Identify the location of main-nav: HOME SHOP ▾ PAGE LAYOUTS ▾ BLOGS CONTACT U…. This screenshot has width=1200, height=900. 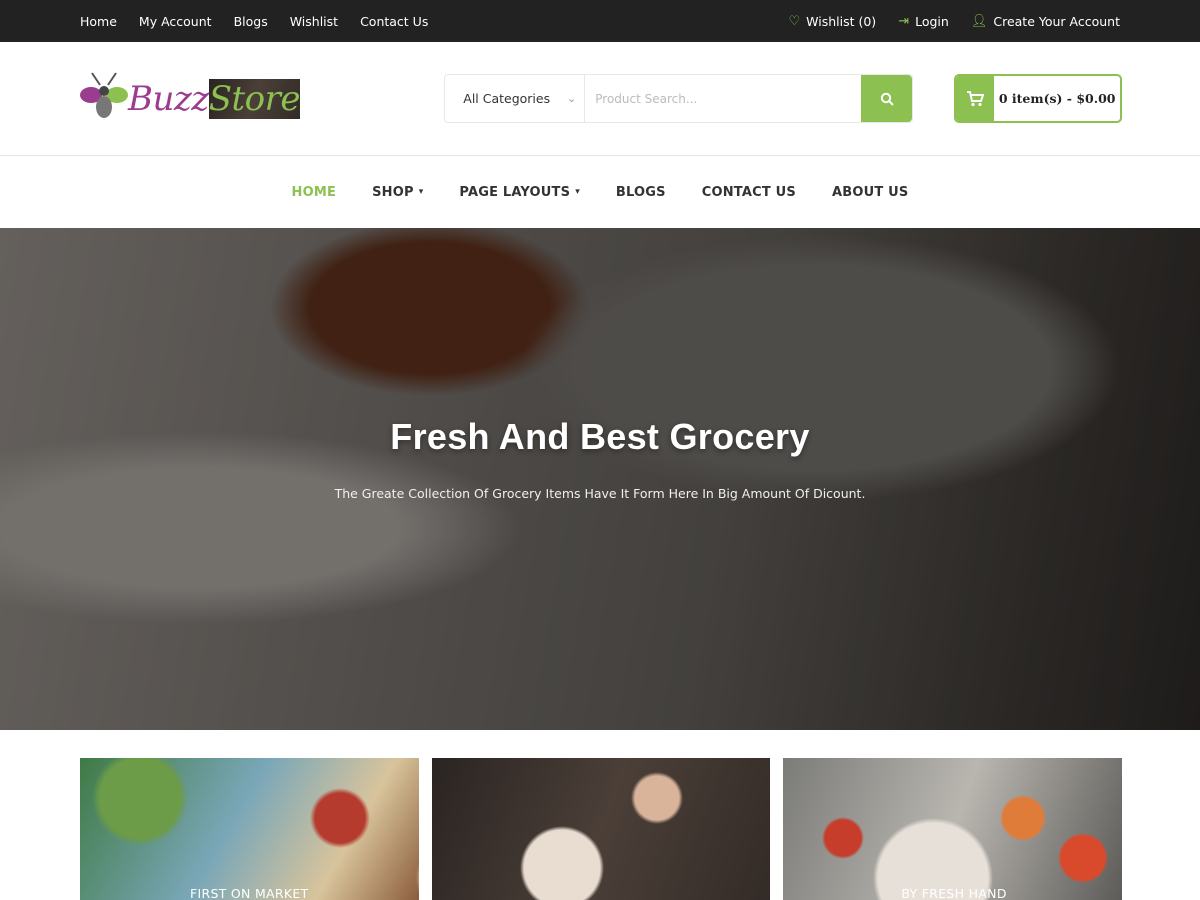
(600, 192).